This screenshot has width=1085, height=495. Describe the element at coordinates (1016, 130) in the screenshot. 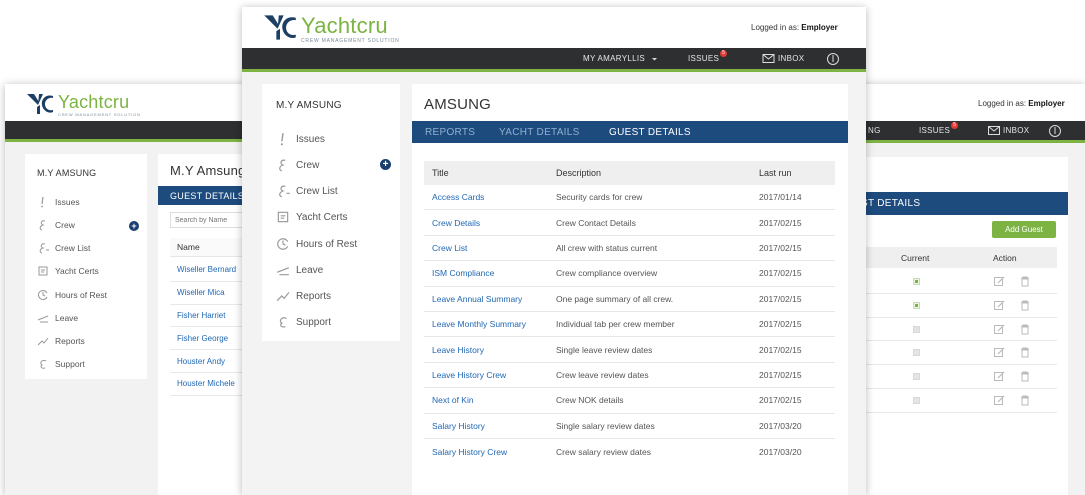

I see `inbox-label: INBOX` at that location.